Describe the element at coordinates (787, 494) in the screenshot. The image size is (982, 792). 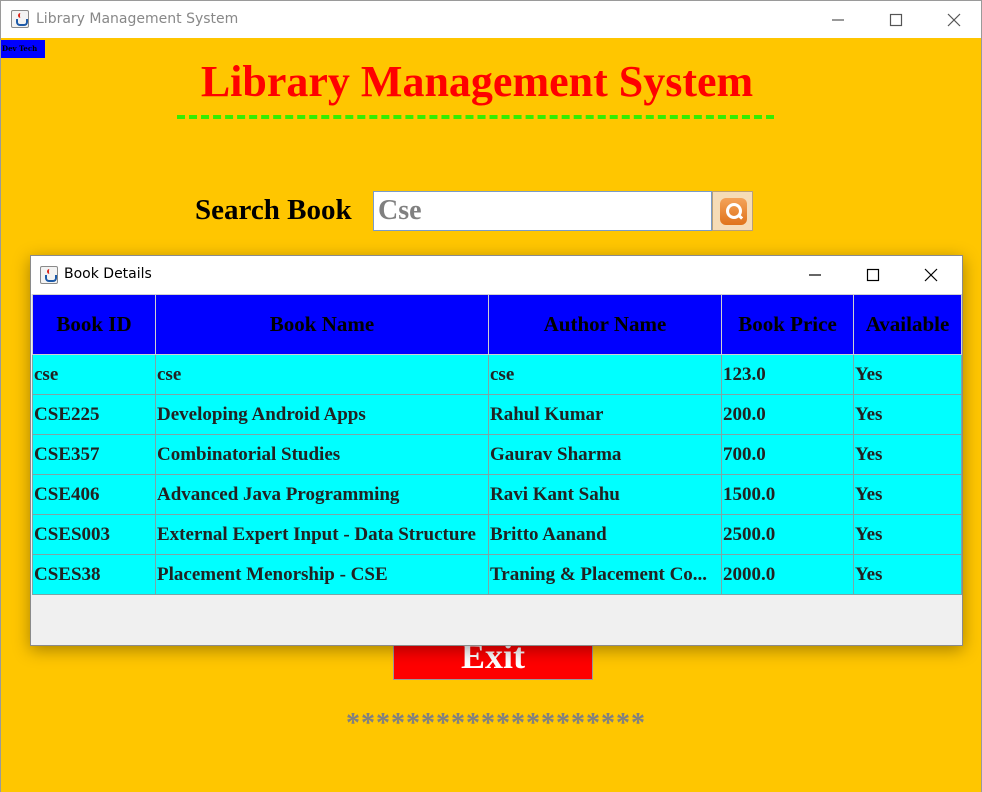
I see `table-cell: 1500.0` at that location.